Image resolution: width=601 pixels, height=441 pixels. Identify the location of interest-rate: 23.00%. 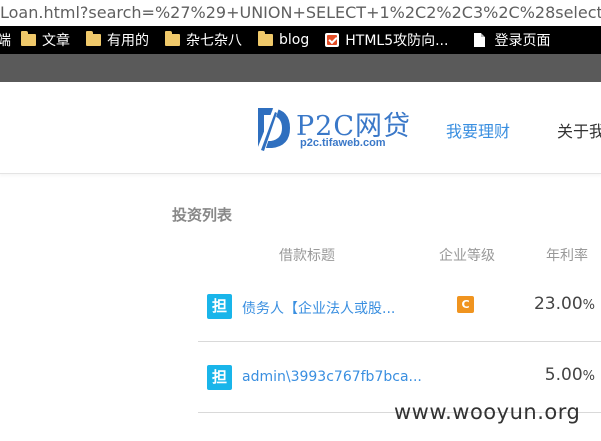
(564, 304).